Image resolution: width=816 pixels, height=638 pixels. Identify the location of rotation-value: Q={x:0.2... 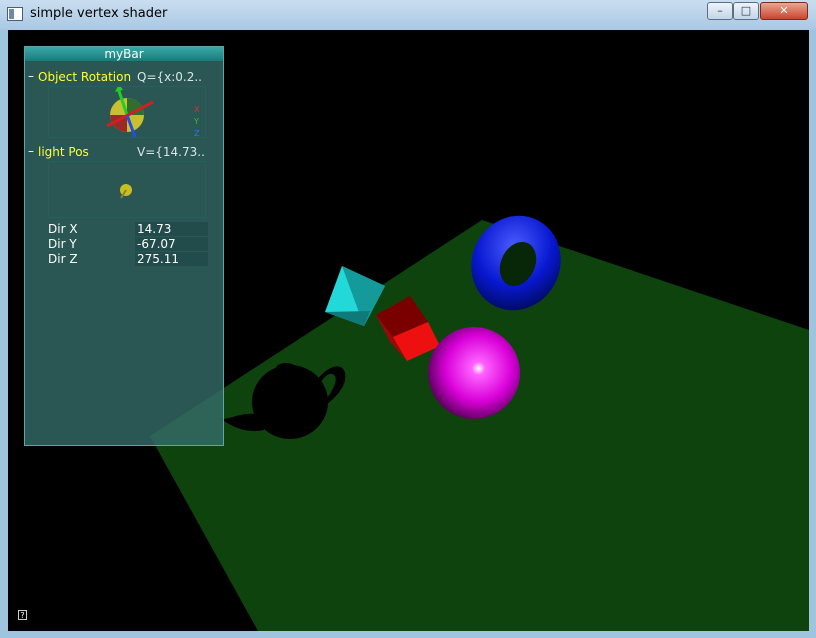
(169, 77).